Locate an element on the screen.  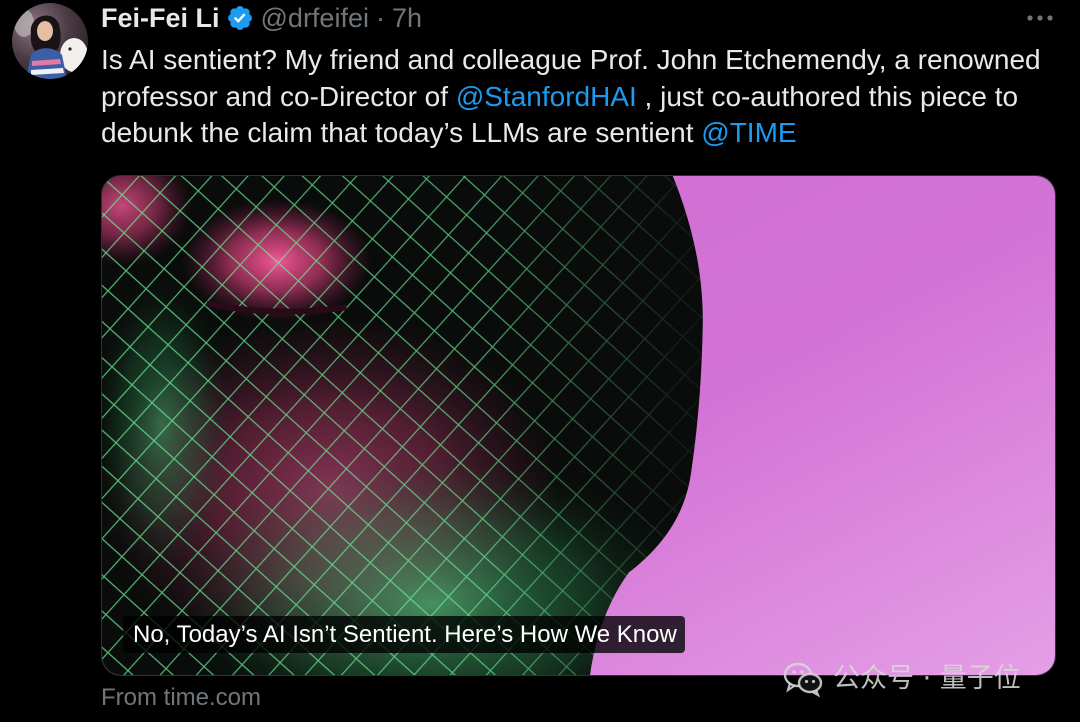
avatar is located at coordinates (50, 41).